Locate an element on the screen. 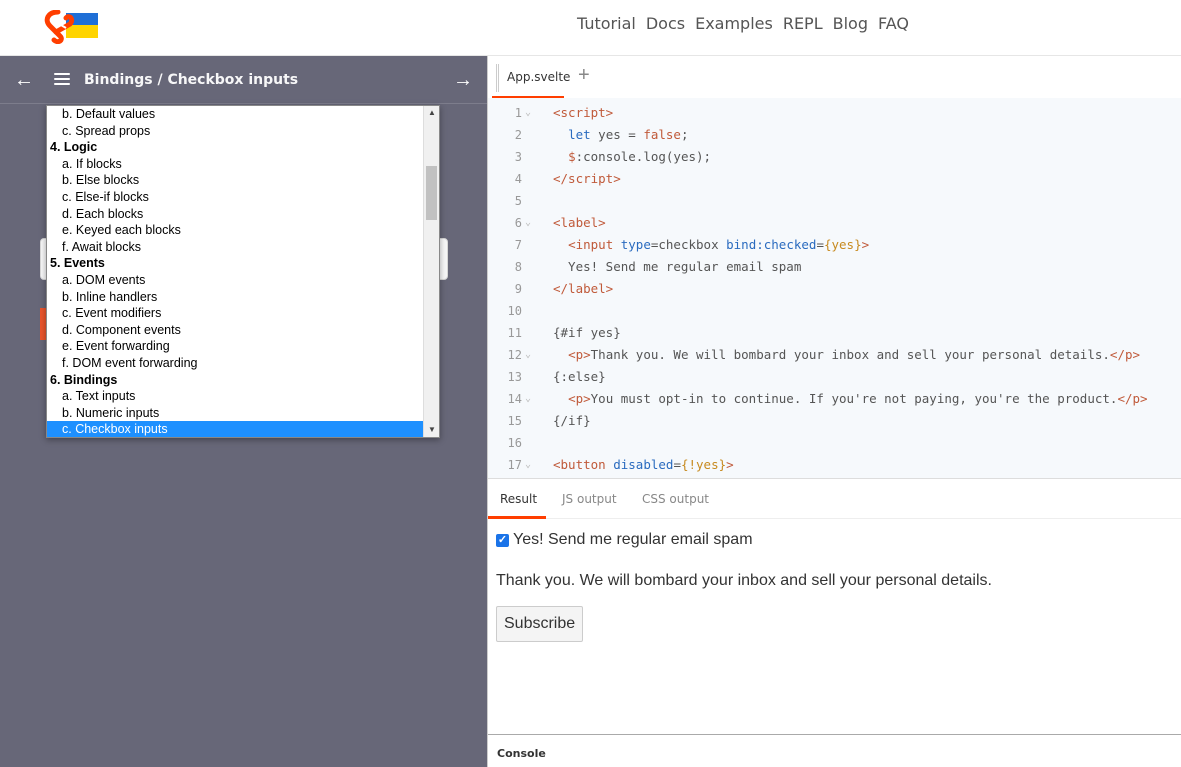 Image resolution: width=1181 pixels, height=767 pixels. file-tabs: App.svelte + is located at coordinates (834, 77).